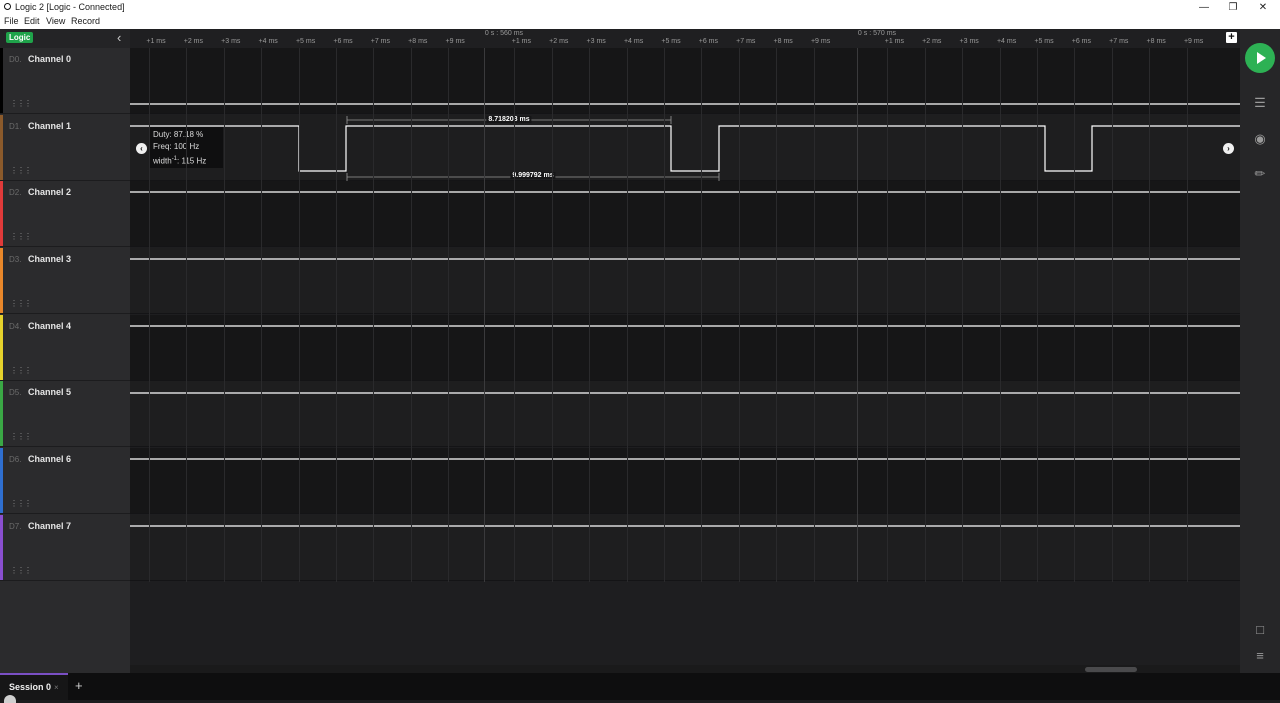 The width and height of the screenshot is (1280, 703). What do you see at coordinates (1228, 148) in the screenshot?
I see `next-edge-icon: ›` at bounding box center [1228, 148].